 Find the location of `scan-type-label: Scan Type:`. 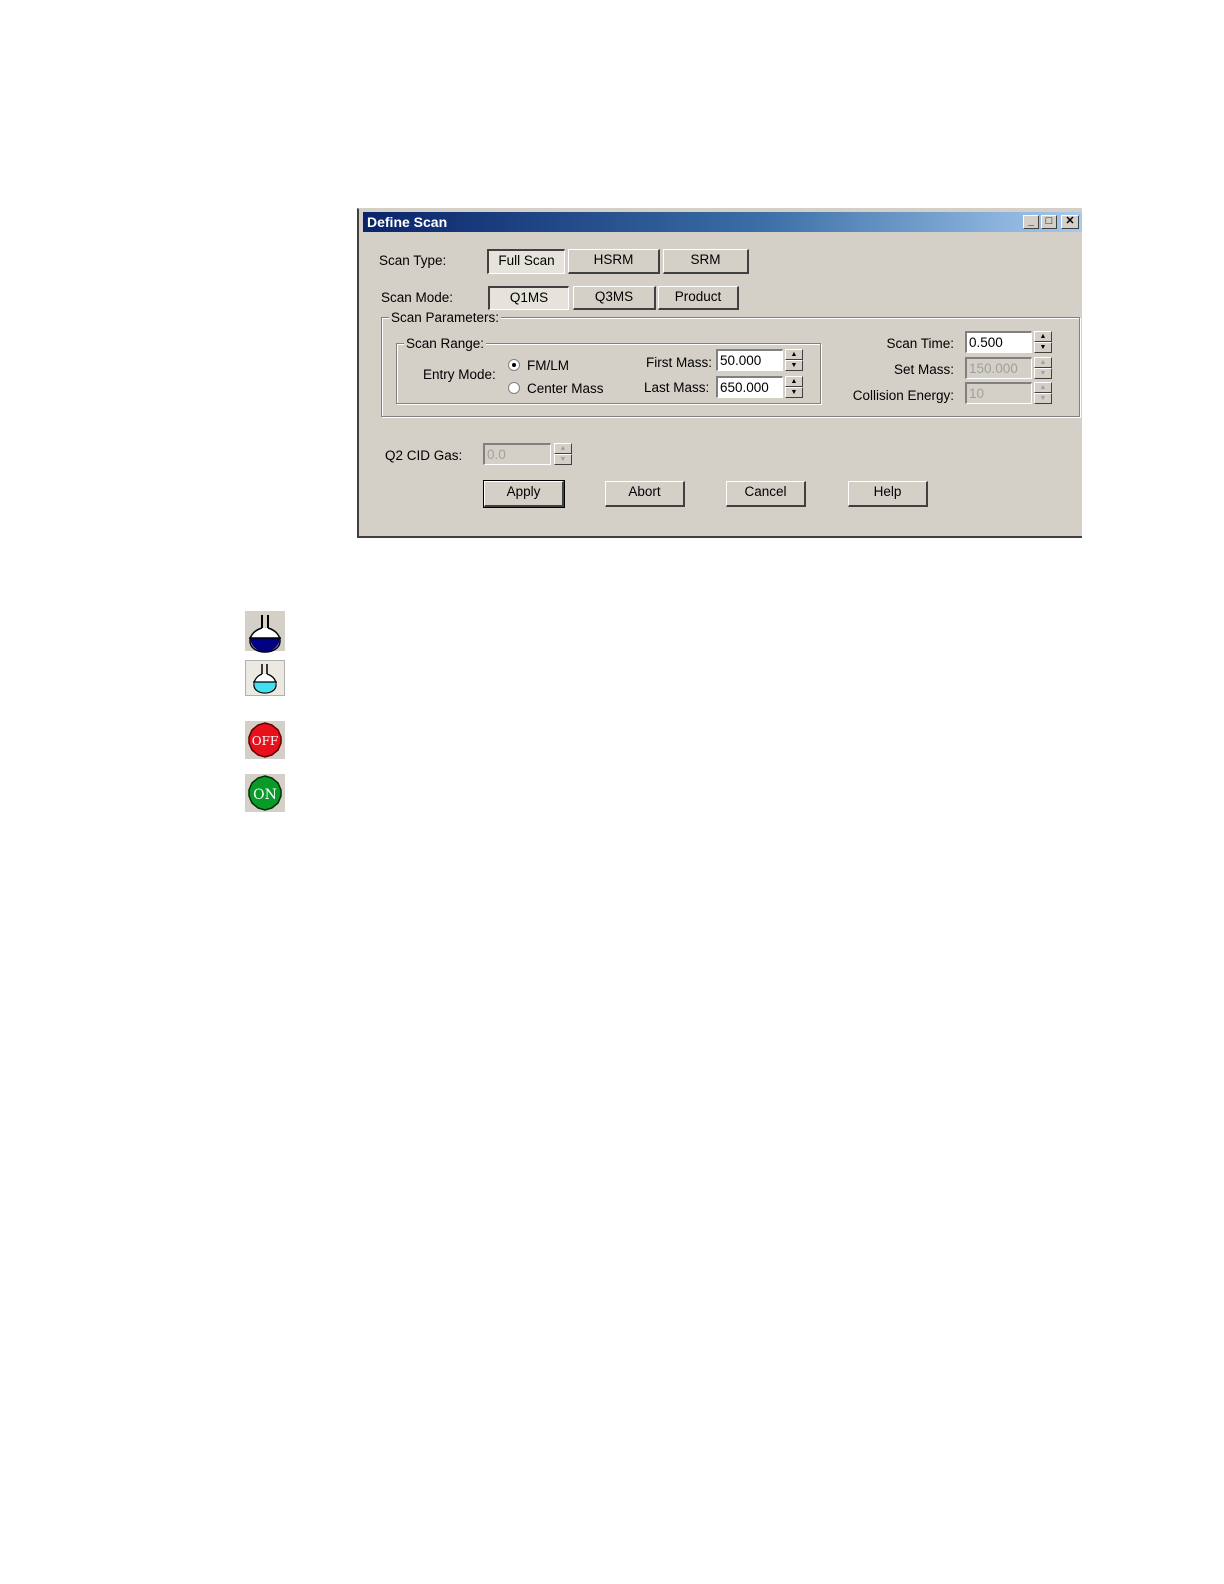

scan-type-label: Scan Type: is located at coordinates (413, 260).